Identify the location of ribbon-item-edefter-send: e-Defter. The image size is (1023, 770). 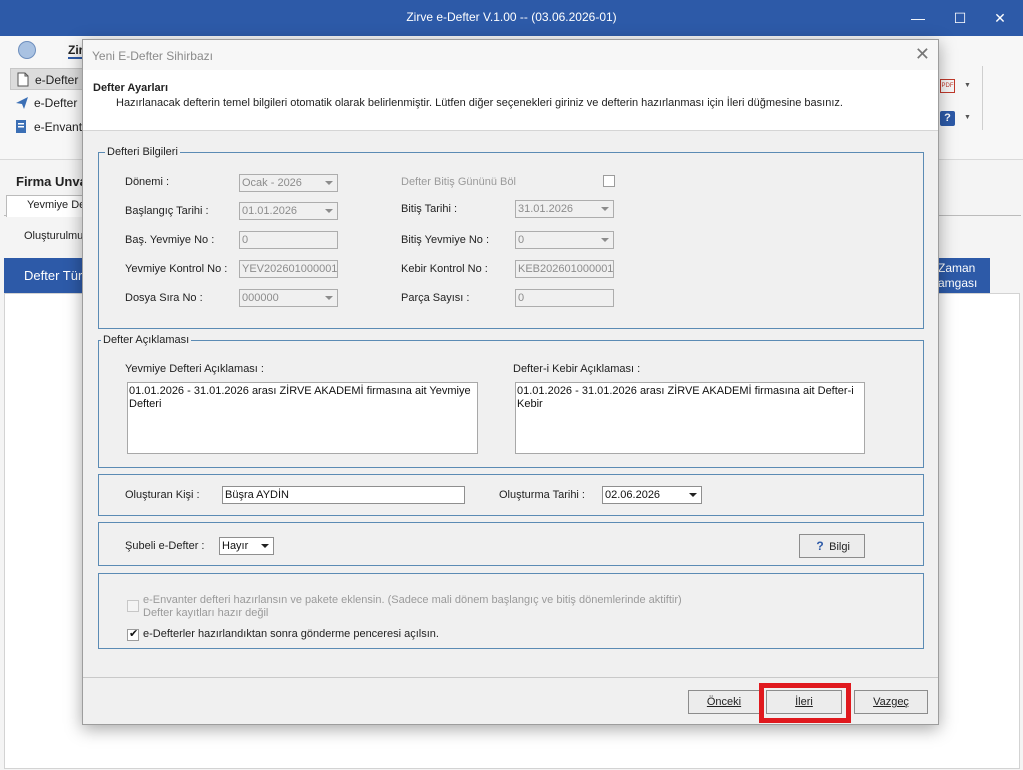
(47, 103).